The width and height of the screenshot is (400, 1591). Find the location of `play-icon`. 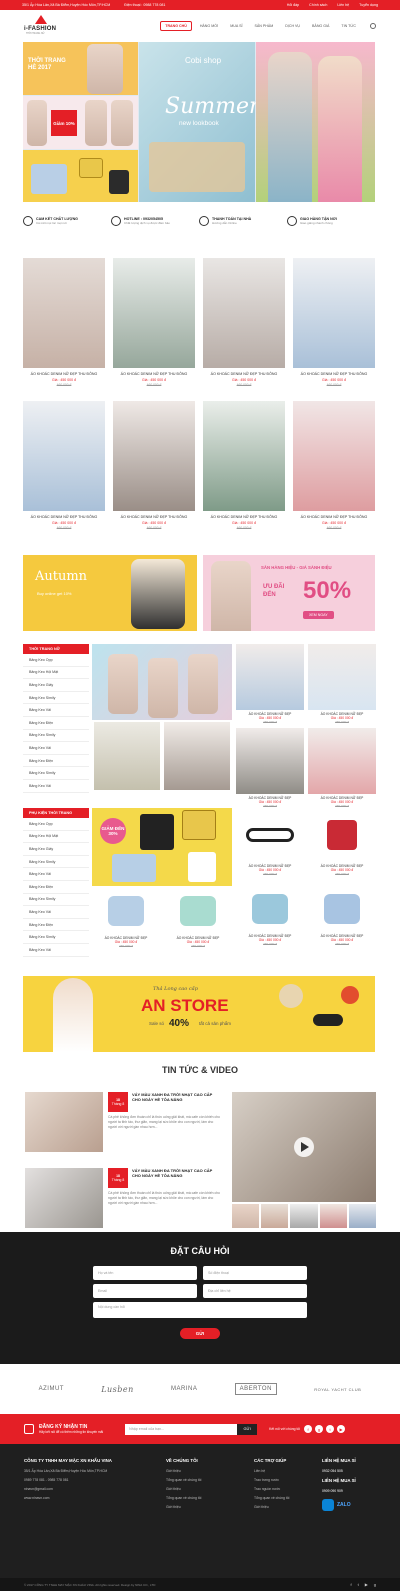

play-icon is located at coordinates (304, 1147).